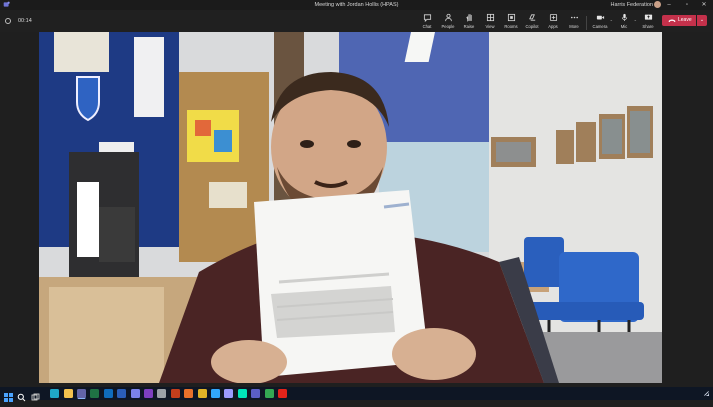 The width and height of the screenshot is (713, 407). What do you see at coordinates (531, 17) in the screenshot?
I see `copilot-icon` at bounding box center [531, 17].